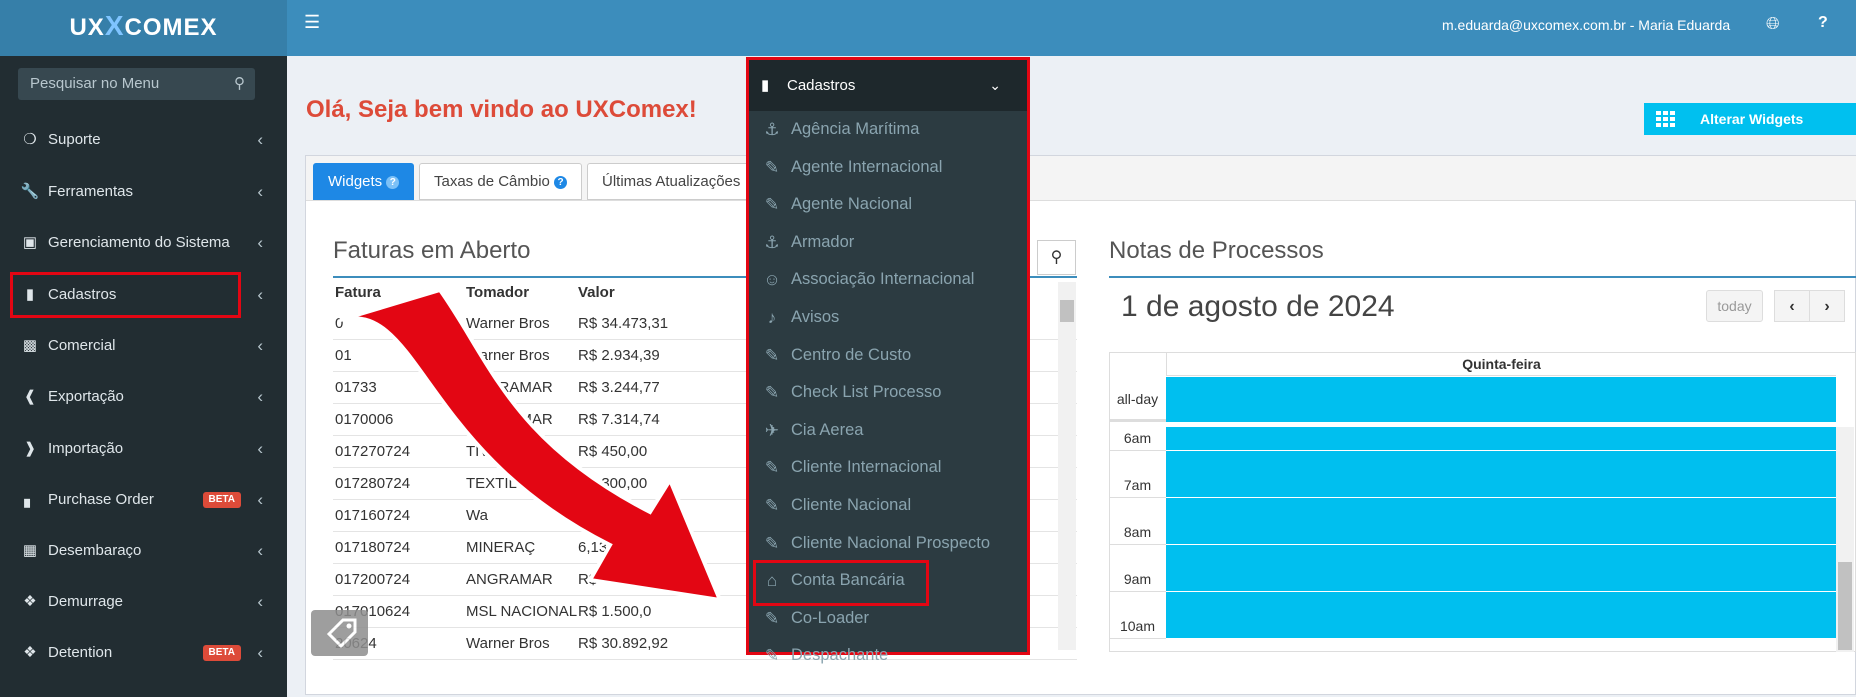 The height and width of the screenshot is (697, 1856). What do you see at coordinates (80, 652) in the screenshot?
I see `sidebar-item-label: Detention` at bounding box center [80, 652].